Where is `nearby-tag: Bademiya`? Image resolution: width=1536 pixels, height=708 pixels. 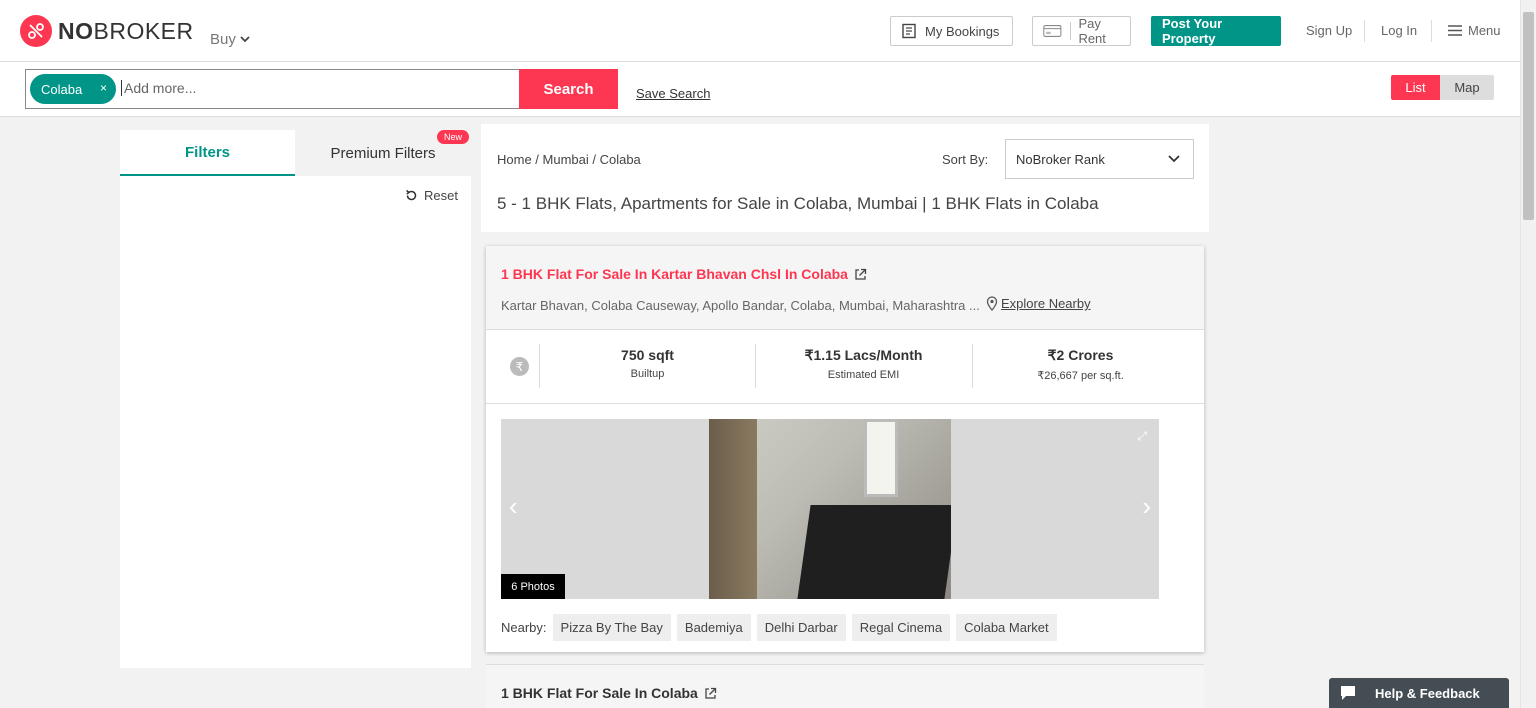 nearby-tag: Bademiya is located at coordinates (713, 627).